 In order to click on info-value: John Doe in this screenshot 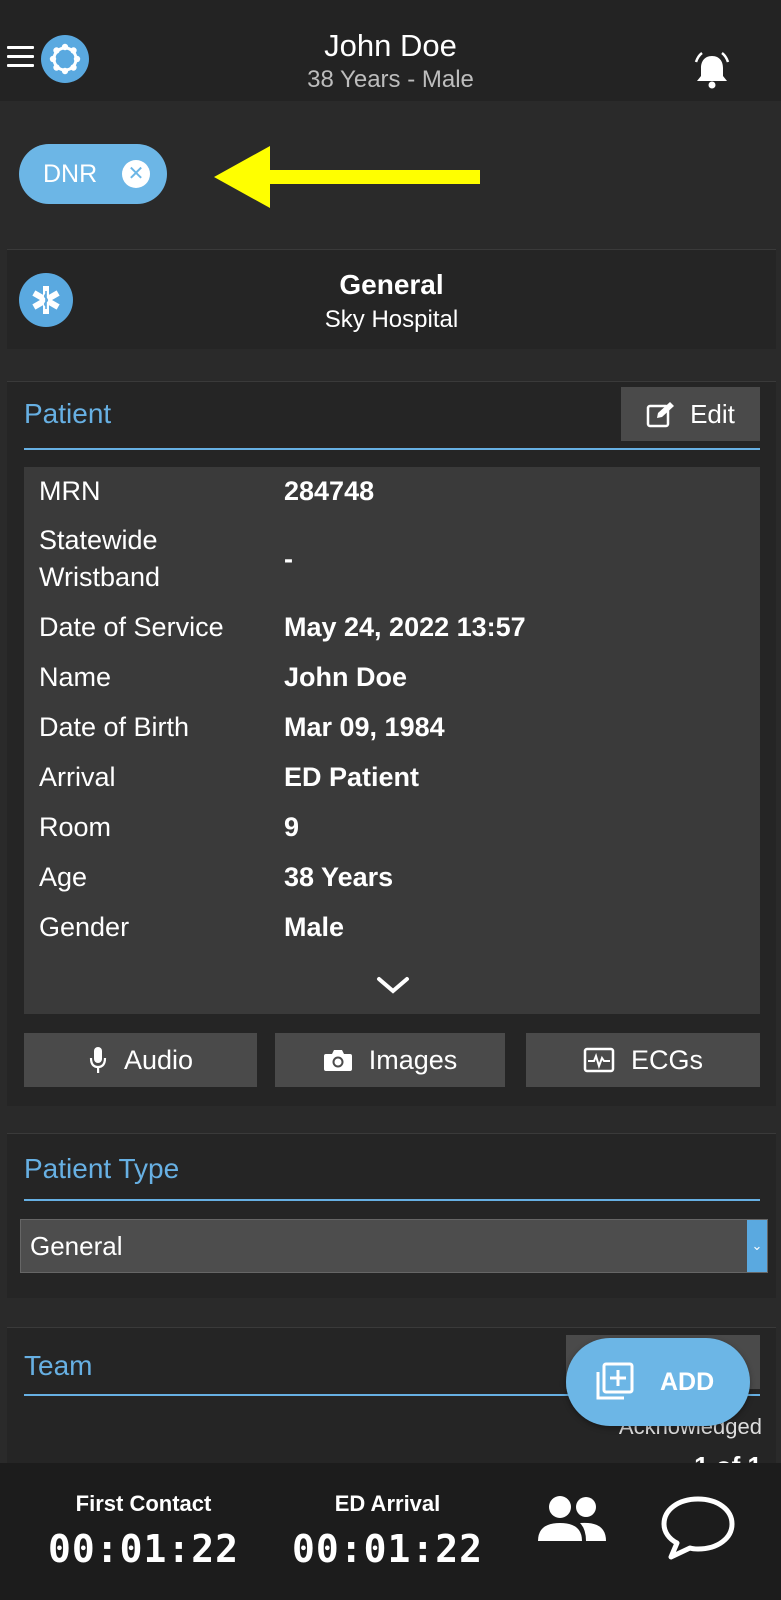, I will do `click(346, 677)`.